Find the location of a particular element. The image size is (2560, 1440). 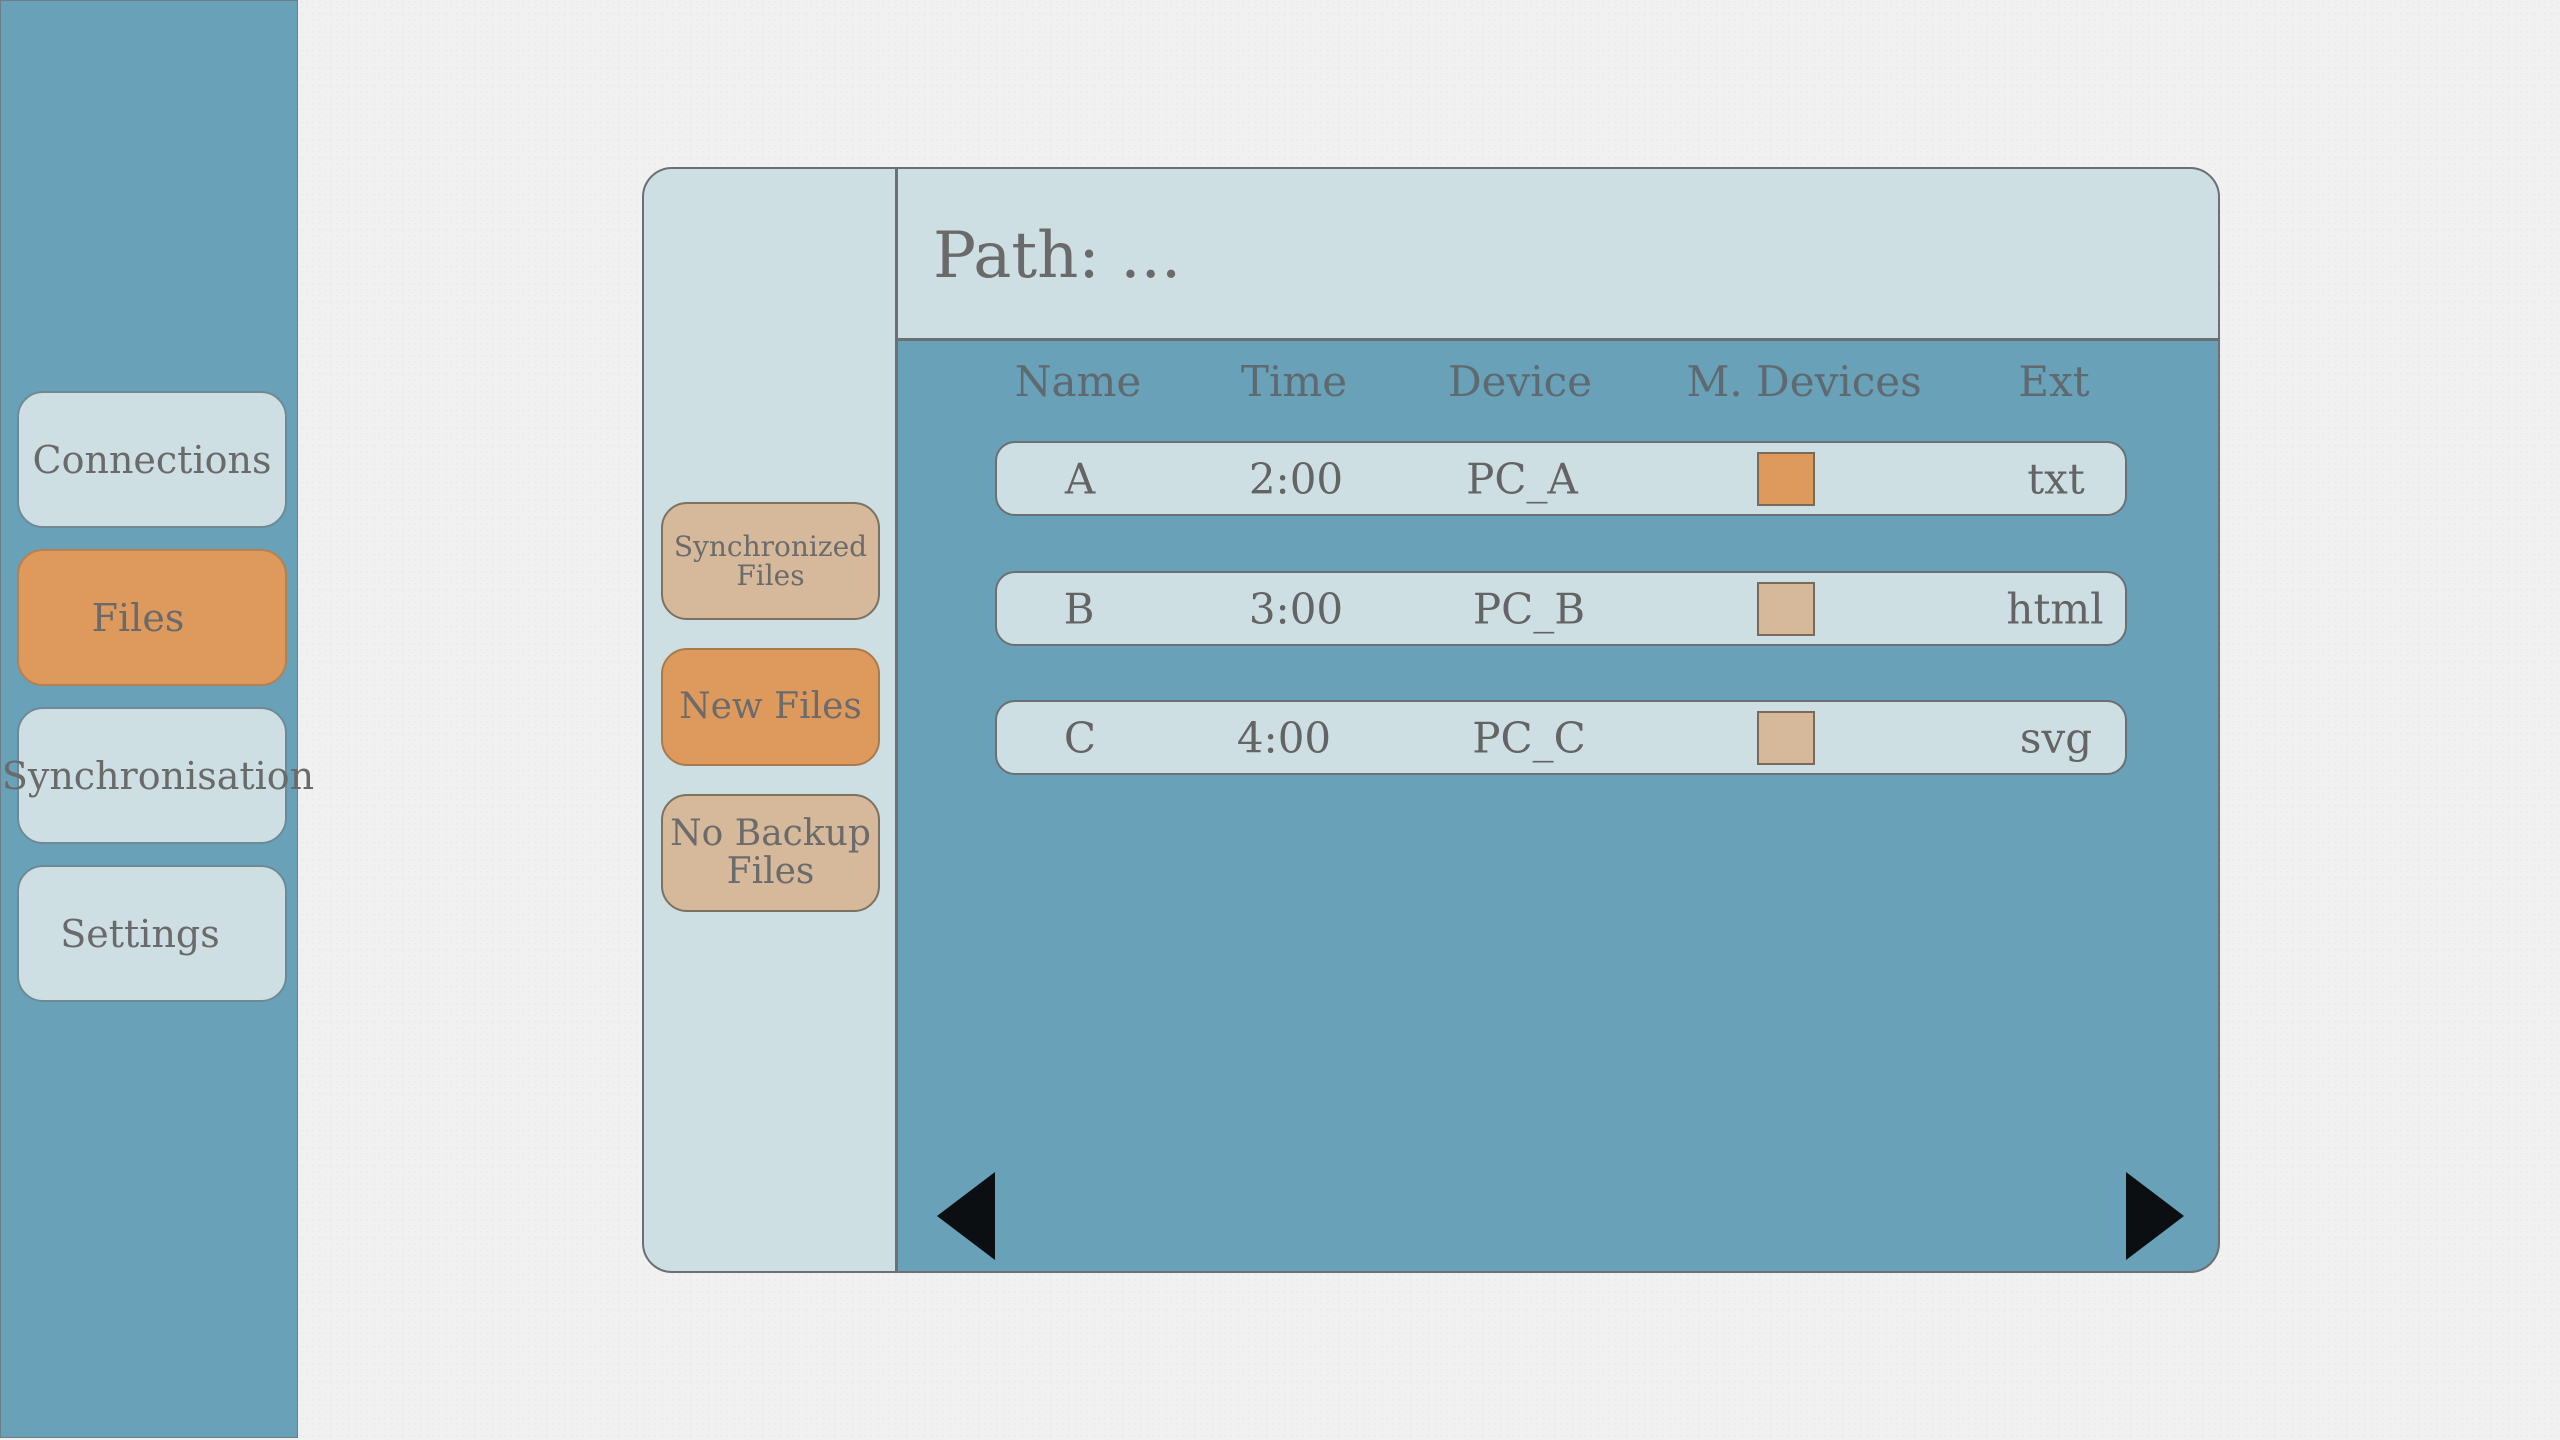

filter-label: New Files is located at coordinates (770, 707).